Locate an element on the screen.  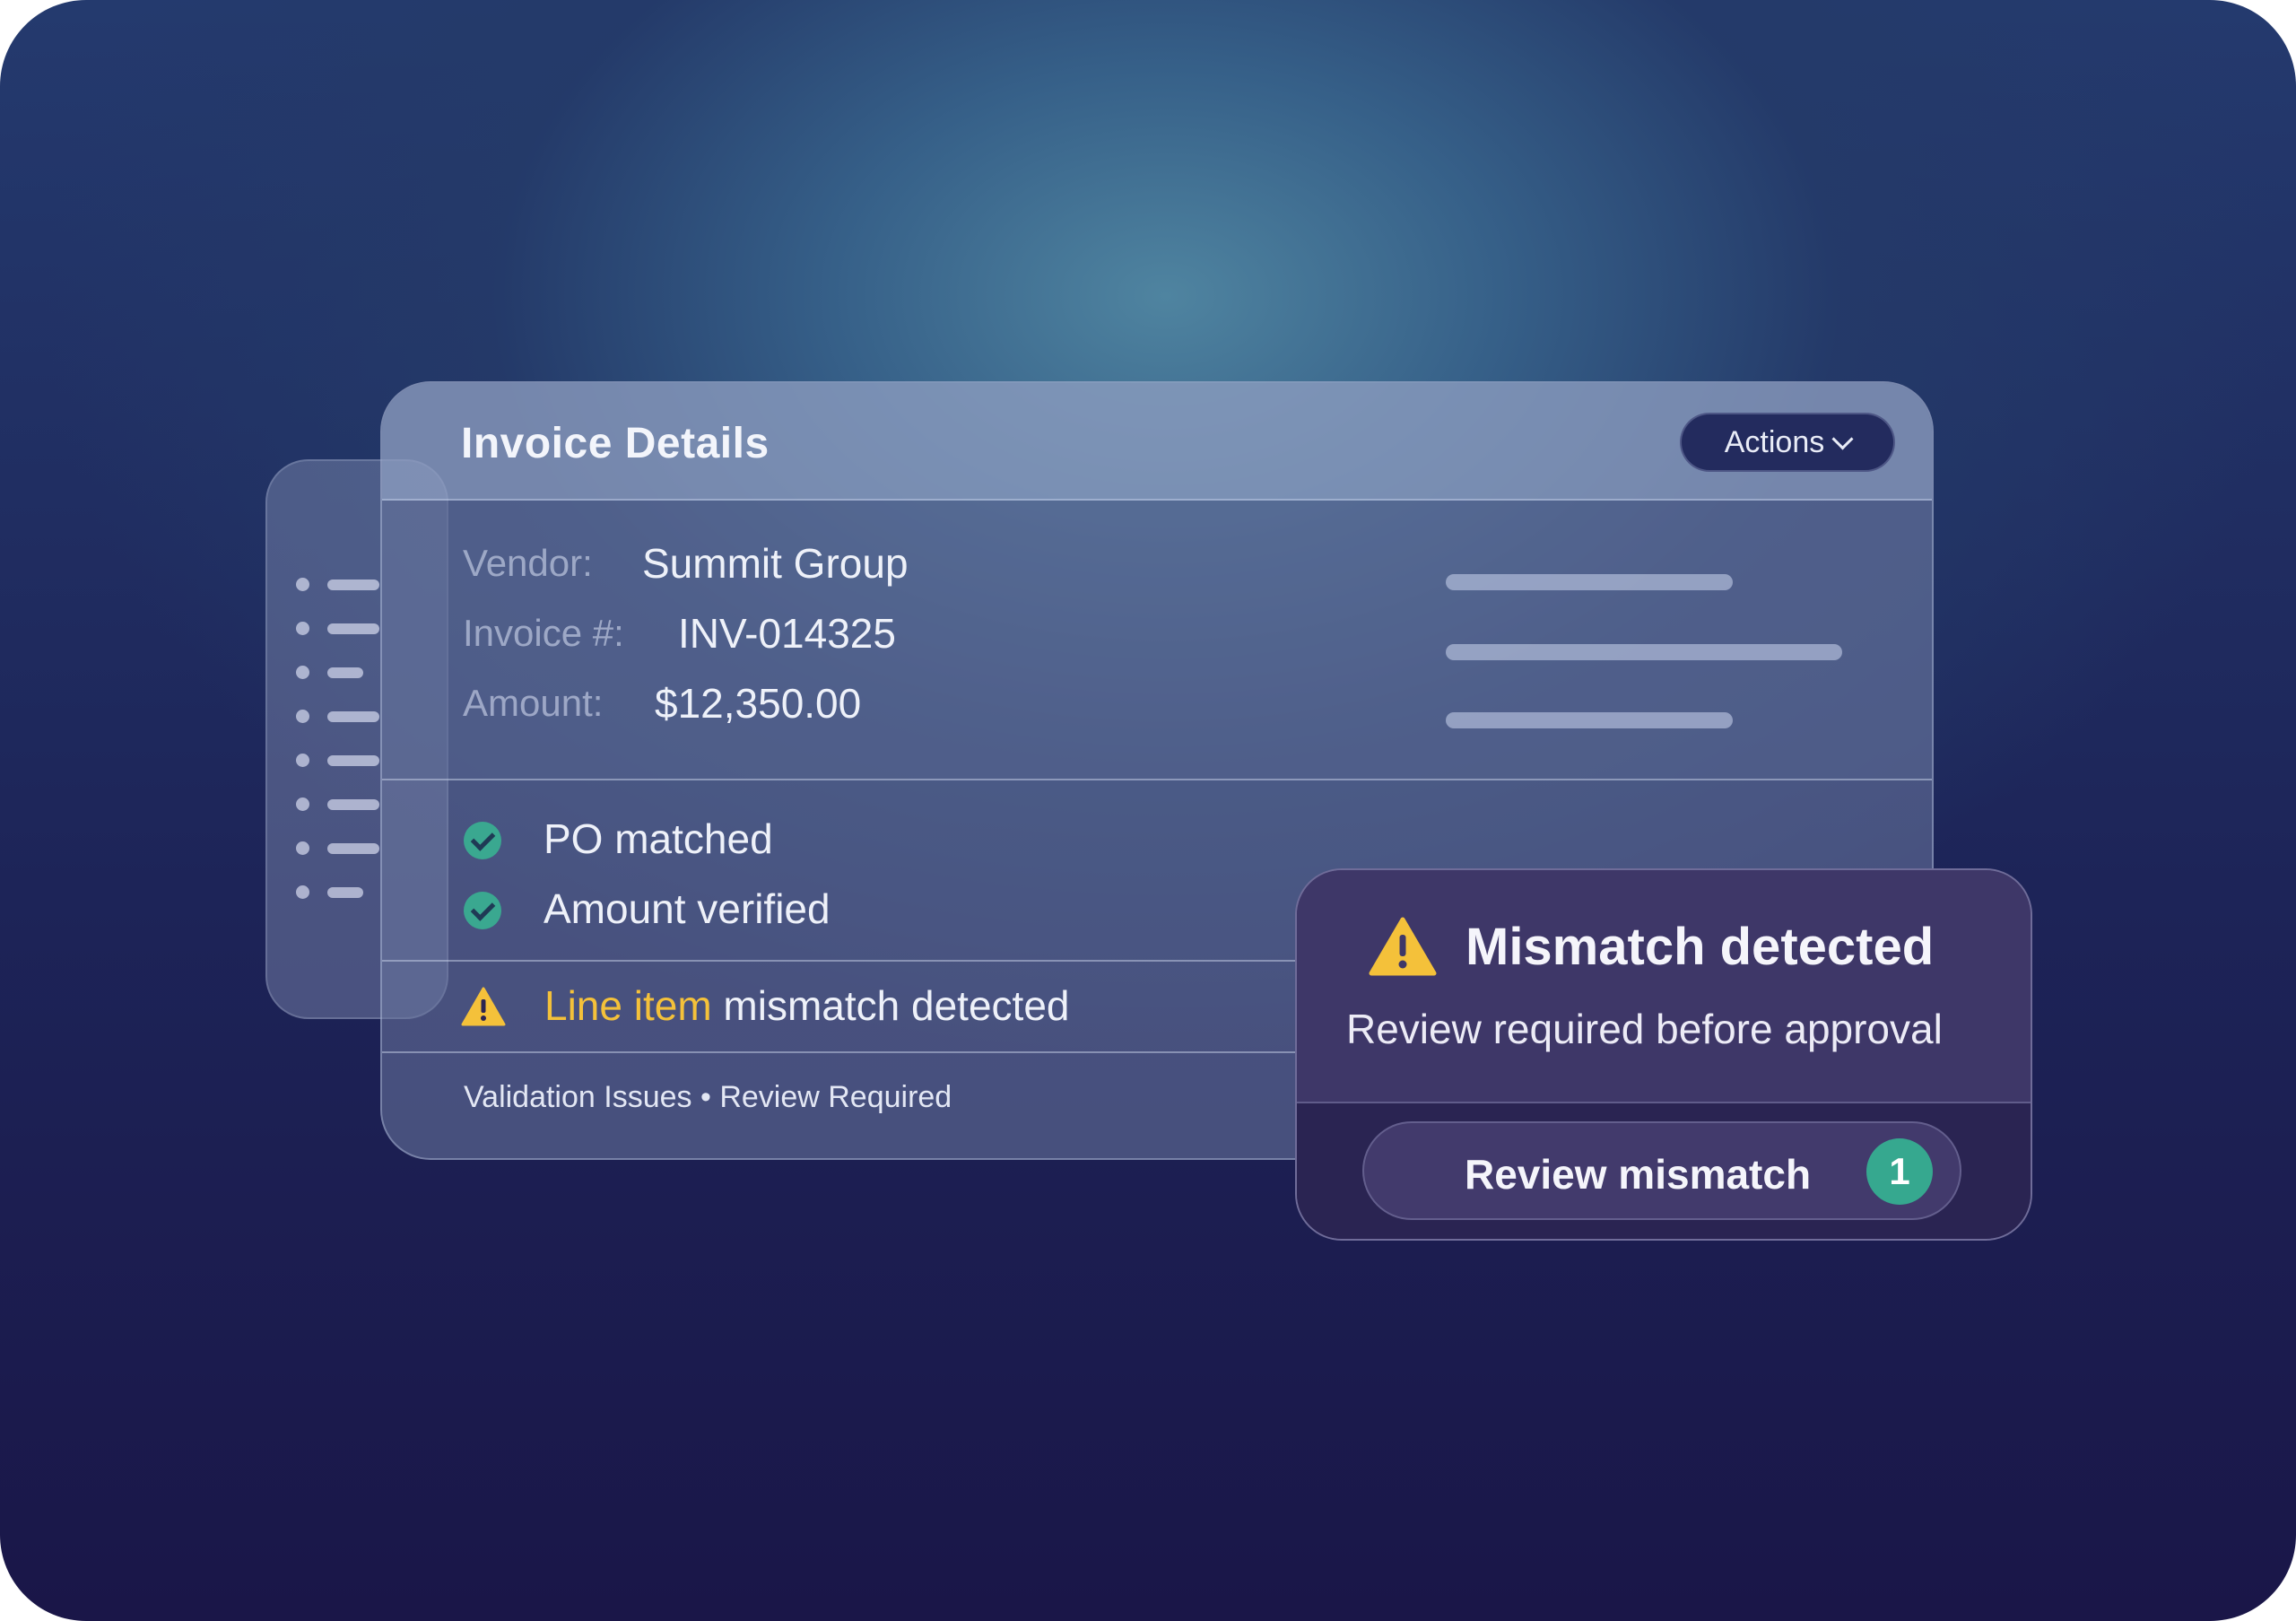
status-footer: Validation Issues • Review Required is located at coordinates (708, 1097).